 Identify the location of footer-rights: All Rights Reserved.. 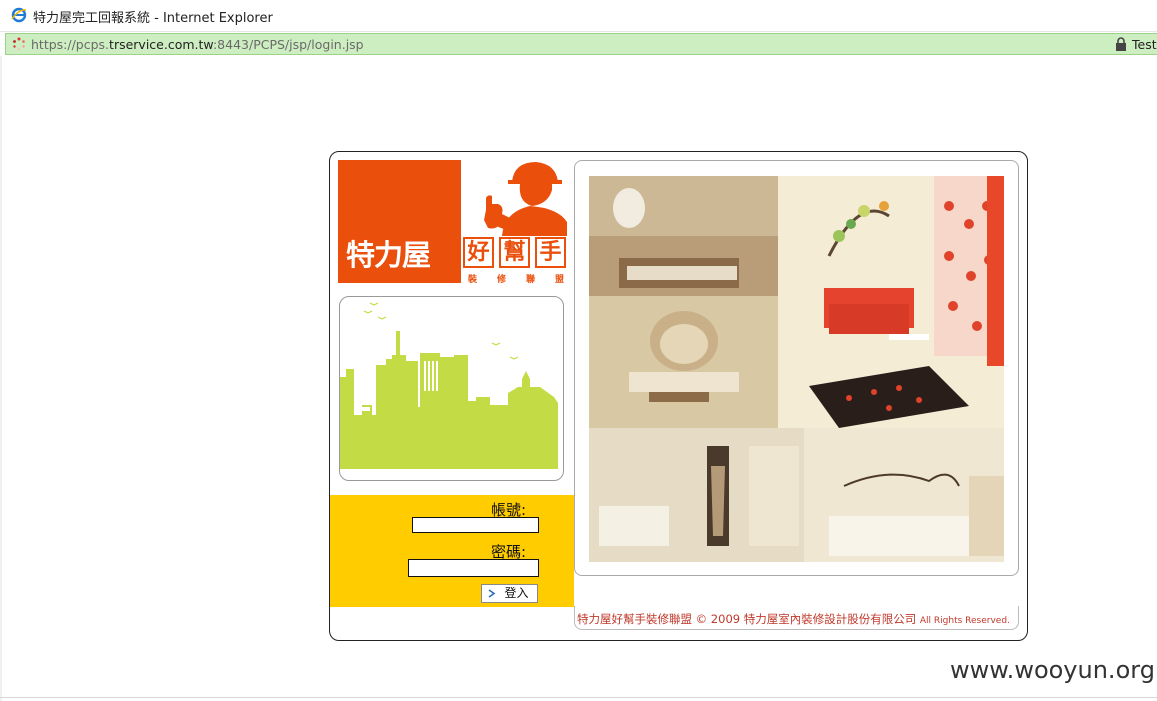
(964, 621).